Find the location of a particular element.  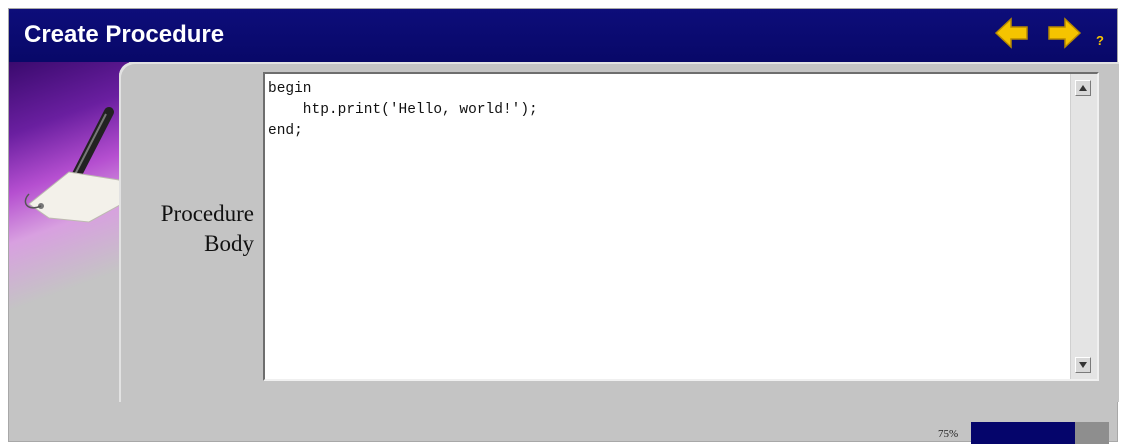

title-bar: Create Procedure ? is located at coordinates (563, 35).